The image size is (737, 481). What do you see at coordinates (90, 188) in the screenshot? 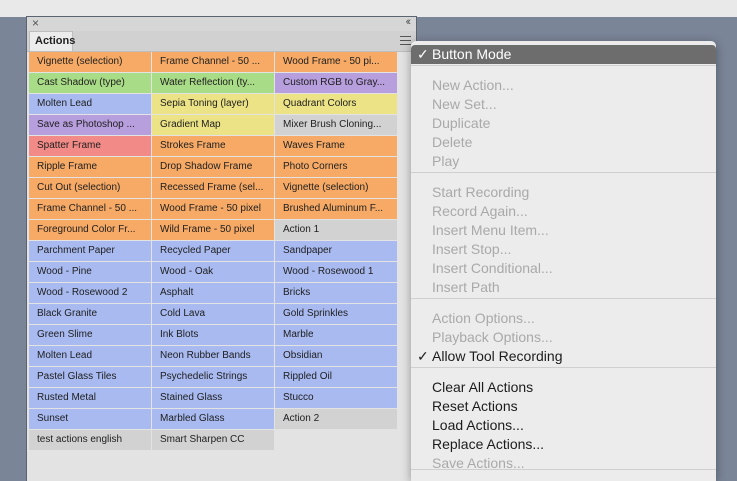
I see `action-button: Cut Out (selection)` at bounding box center [90, 188].